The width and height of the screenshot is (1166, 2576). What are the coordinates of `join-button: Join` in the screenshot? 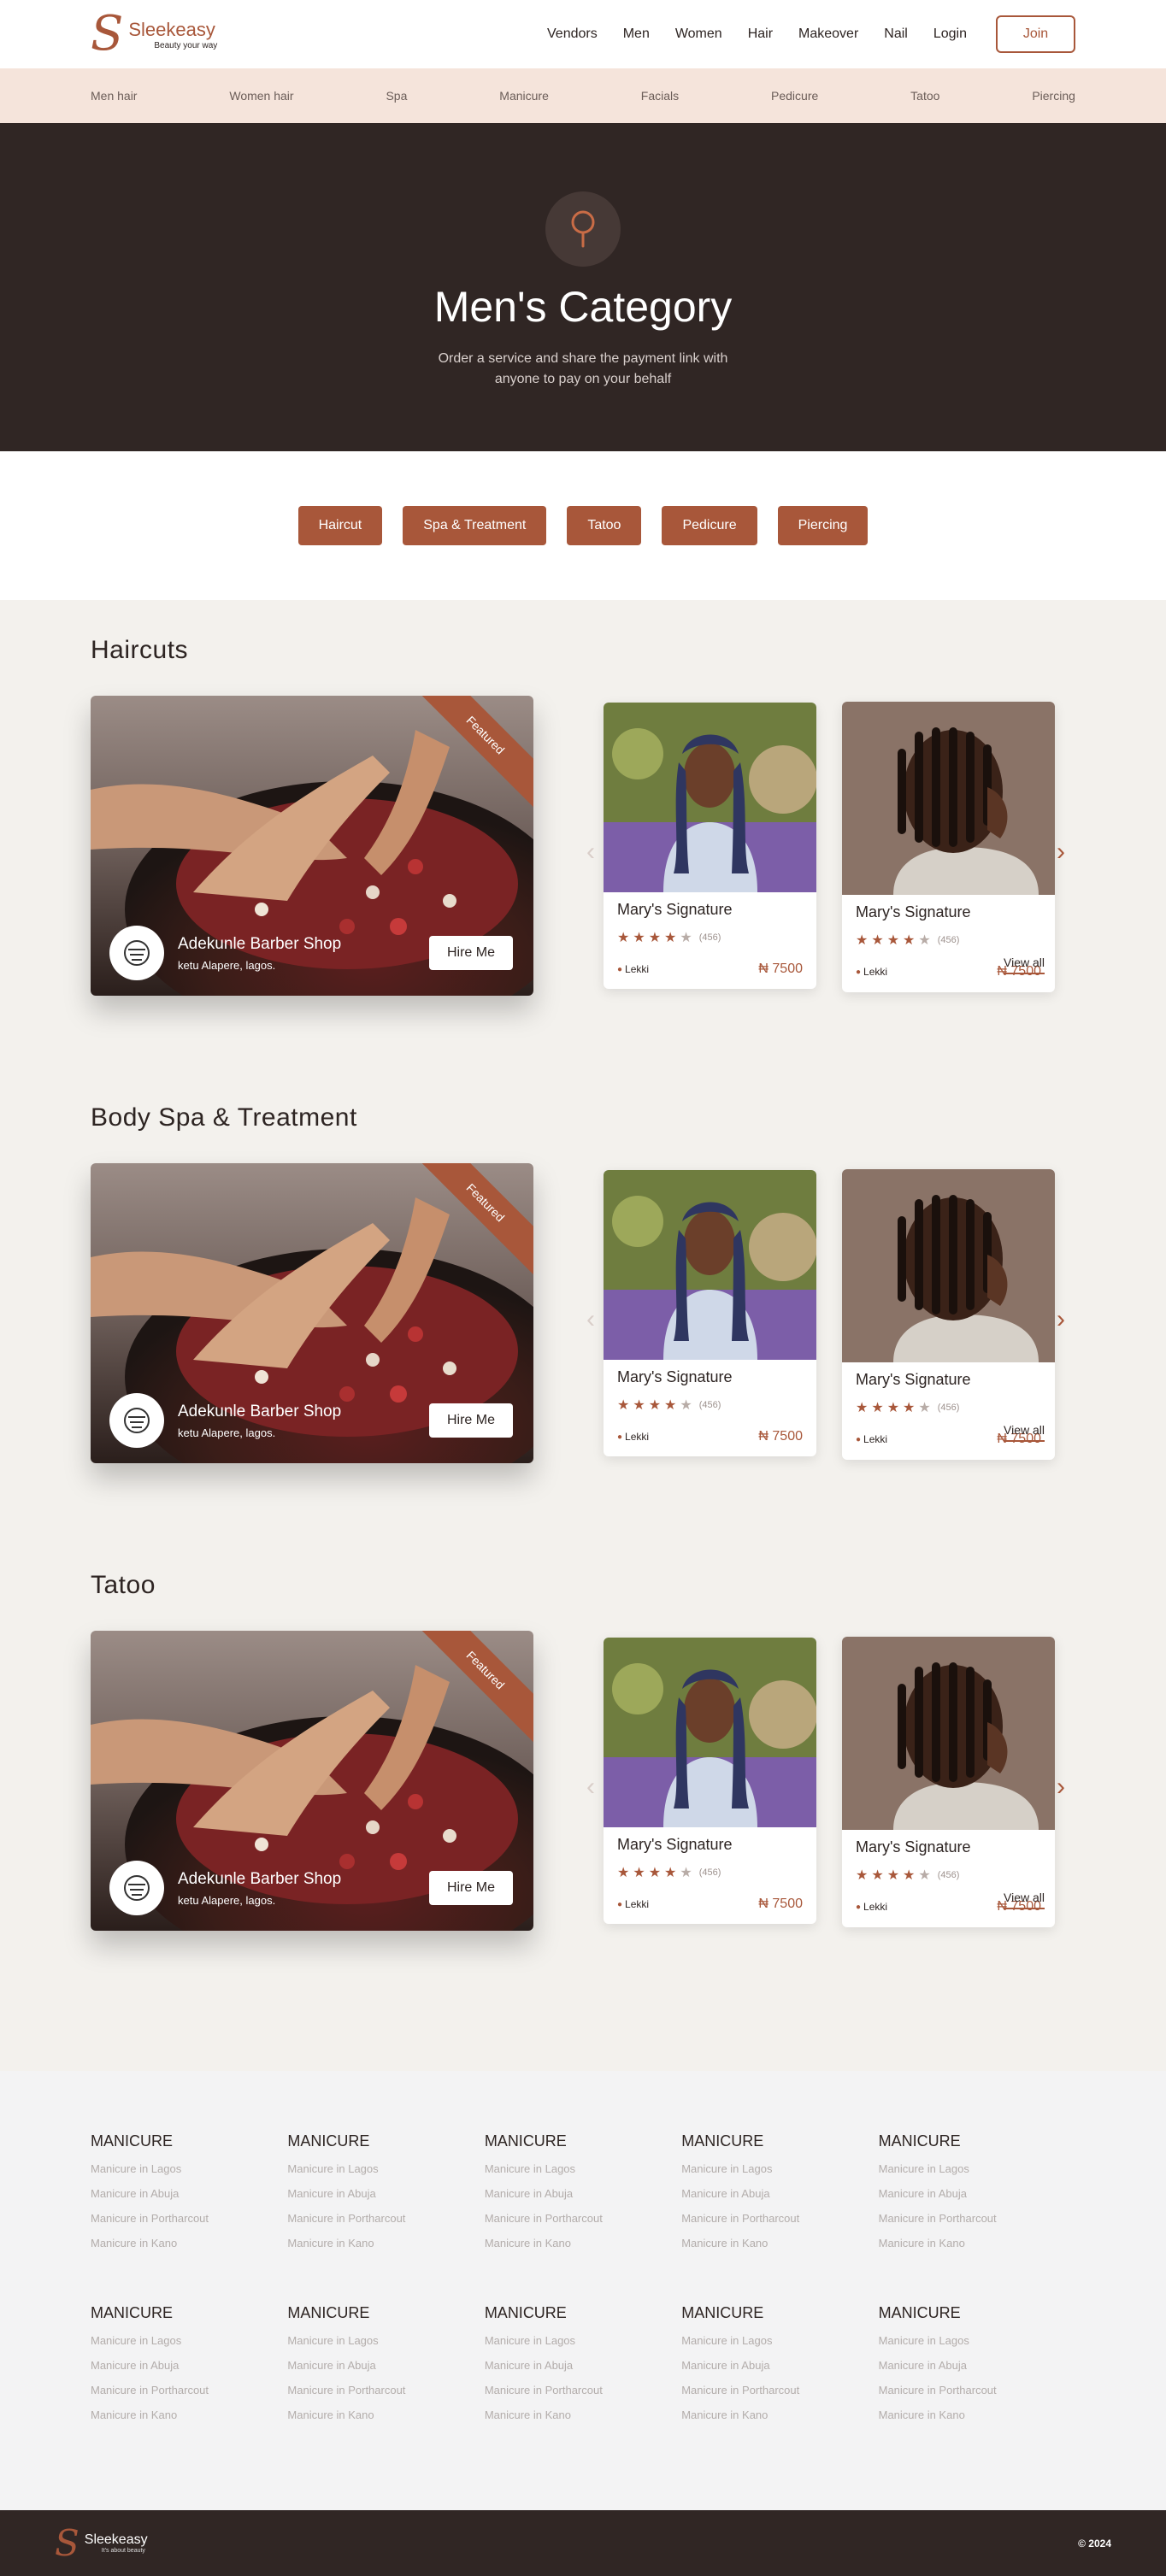 It's located at (1035, 34).